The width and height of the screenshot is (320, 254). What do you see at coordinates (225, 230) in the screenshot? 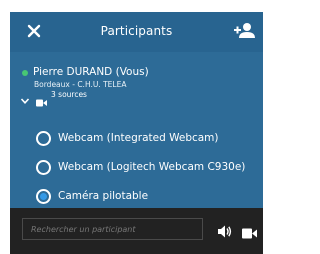
I see `speaker-icon` at bounding box center [225, 230].